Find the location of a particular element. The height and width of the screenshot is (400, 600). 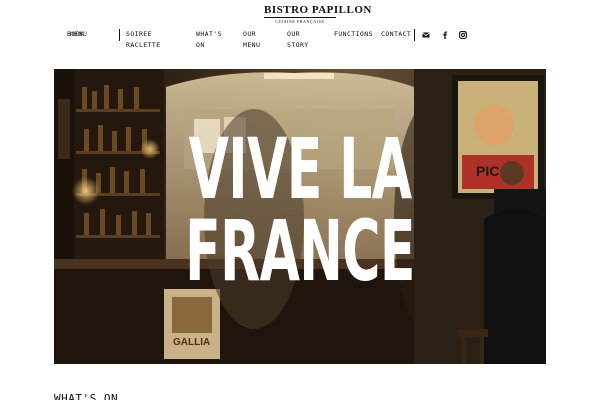

section-title-whats-on: WHAT'S ON is located at coordinates (86, 396).